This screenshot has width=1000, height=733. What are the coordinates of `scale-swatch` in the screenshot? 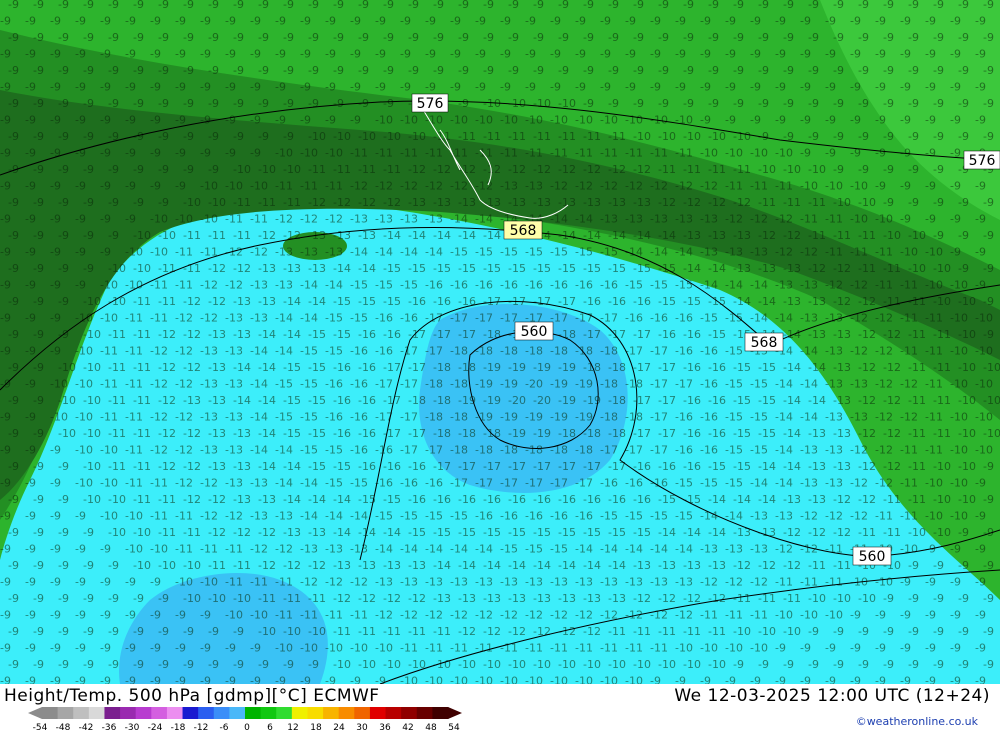 It's located at (159, 713).